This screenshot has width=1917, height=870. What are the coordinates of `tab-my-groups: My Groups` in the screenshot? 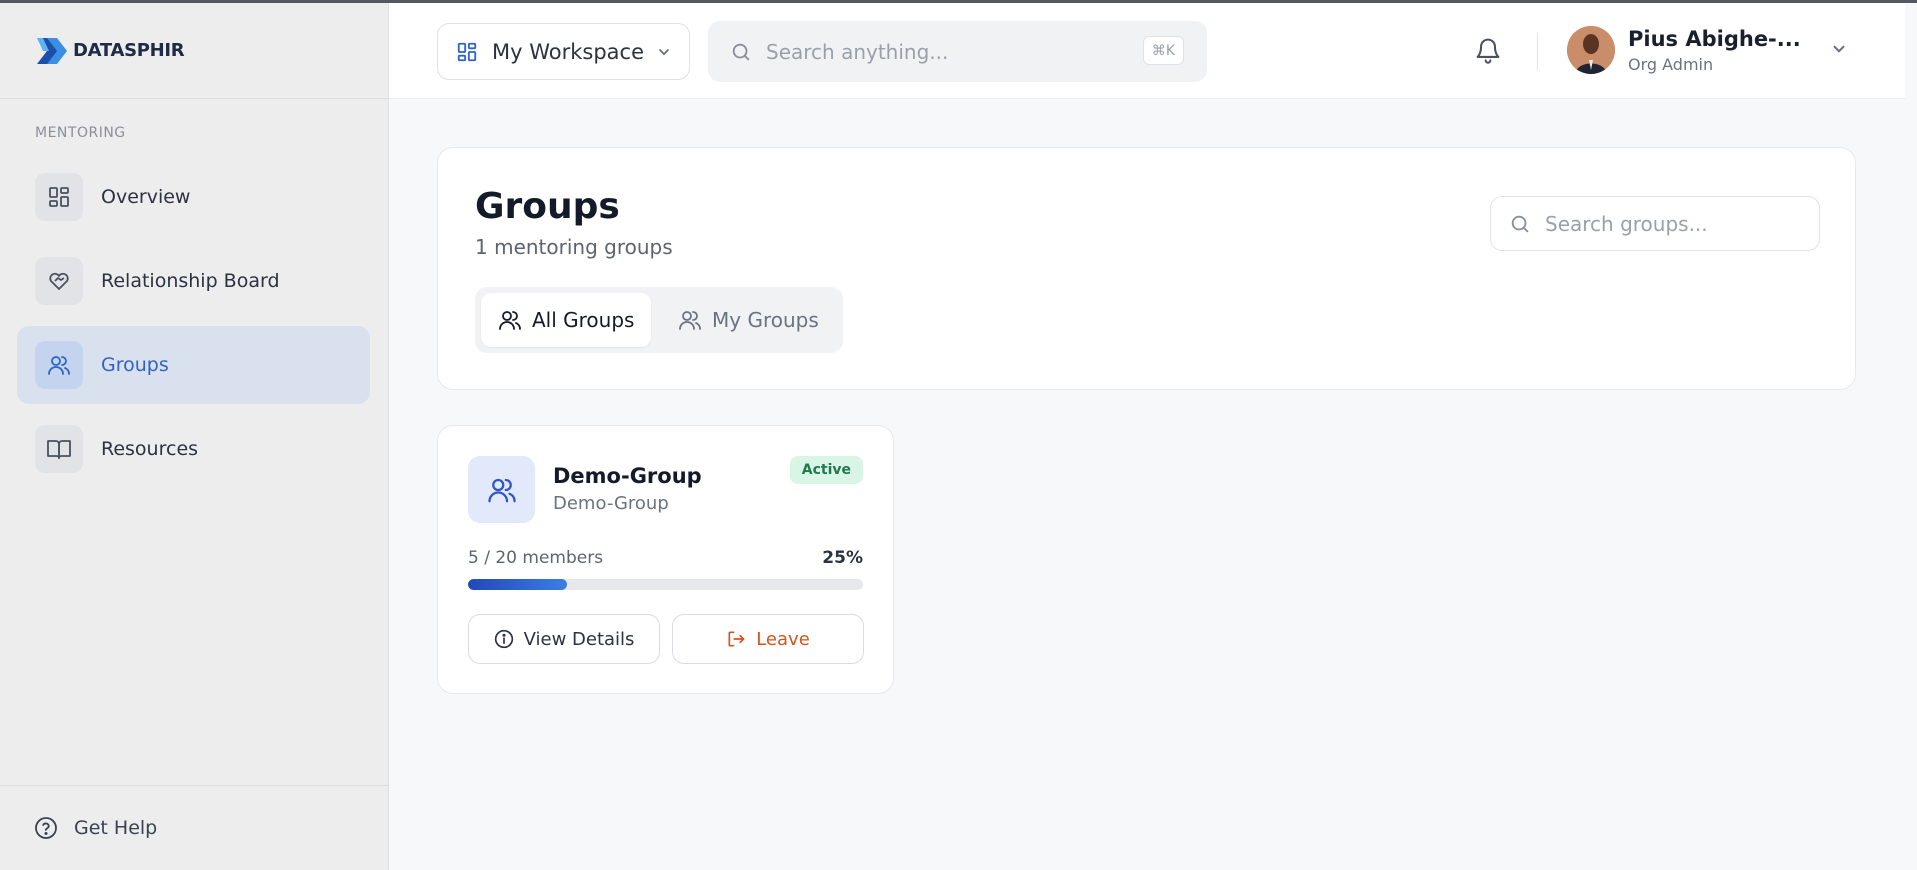 It's located at (748, 320).